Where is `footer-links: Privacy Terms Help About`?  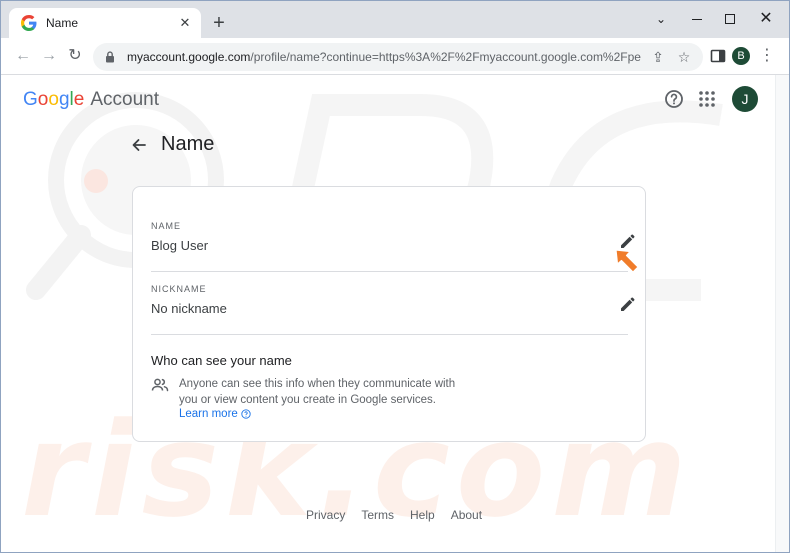 footer-links: Privacy Terms Help About is located at coordinates (394, 515).